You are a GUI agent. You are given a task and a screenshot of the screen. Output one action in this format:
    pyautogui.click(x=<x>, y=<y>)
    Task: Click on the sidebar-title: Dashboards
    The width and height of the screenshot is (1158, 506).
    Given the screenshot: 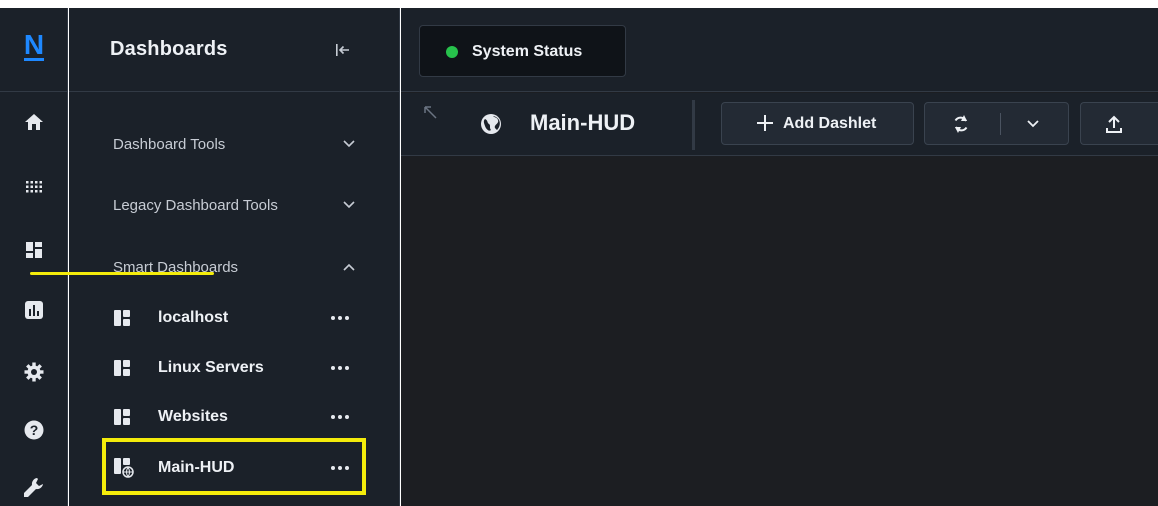 What is the action you would take?
    pyautogui.click(x=169, y=49)
    